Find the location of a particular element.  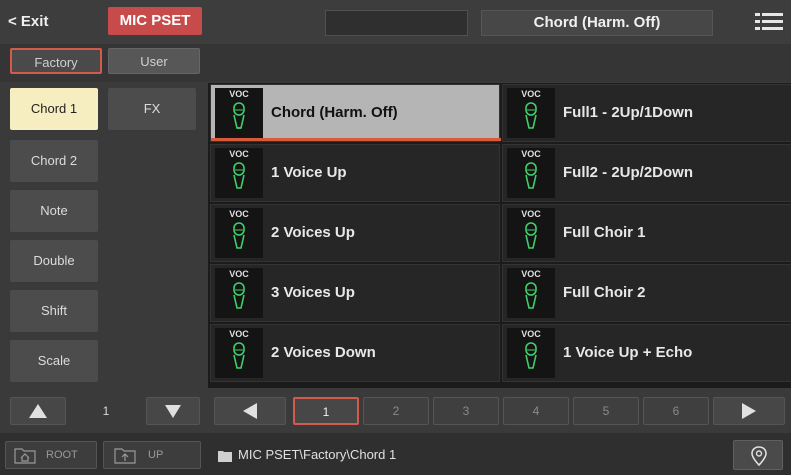

page-next-button is located at coordinates (749, 411).